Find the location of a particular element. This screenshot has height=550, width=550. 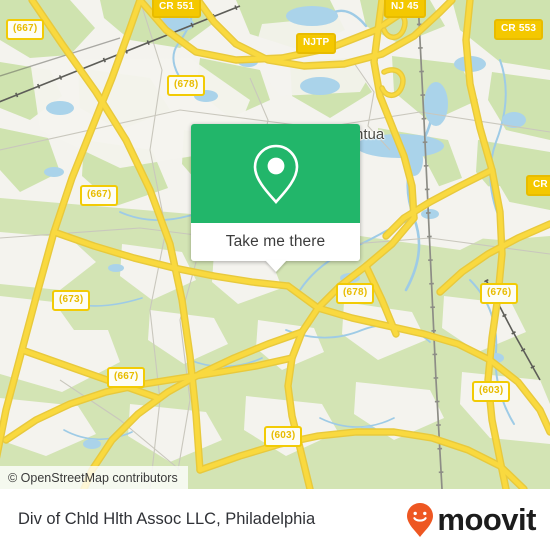

moovit-logo: moovit is located at coordinates (470, 520).